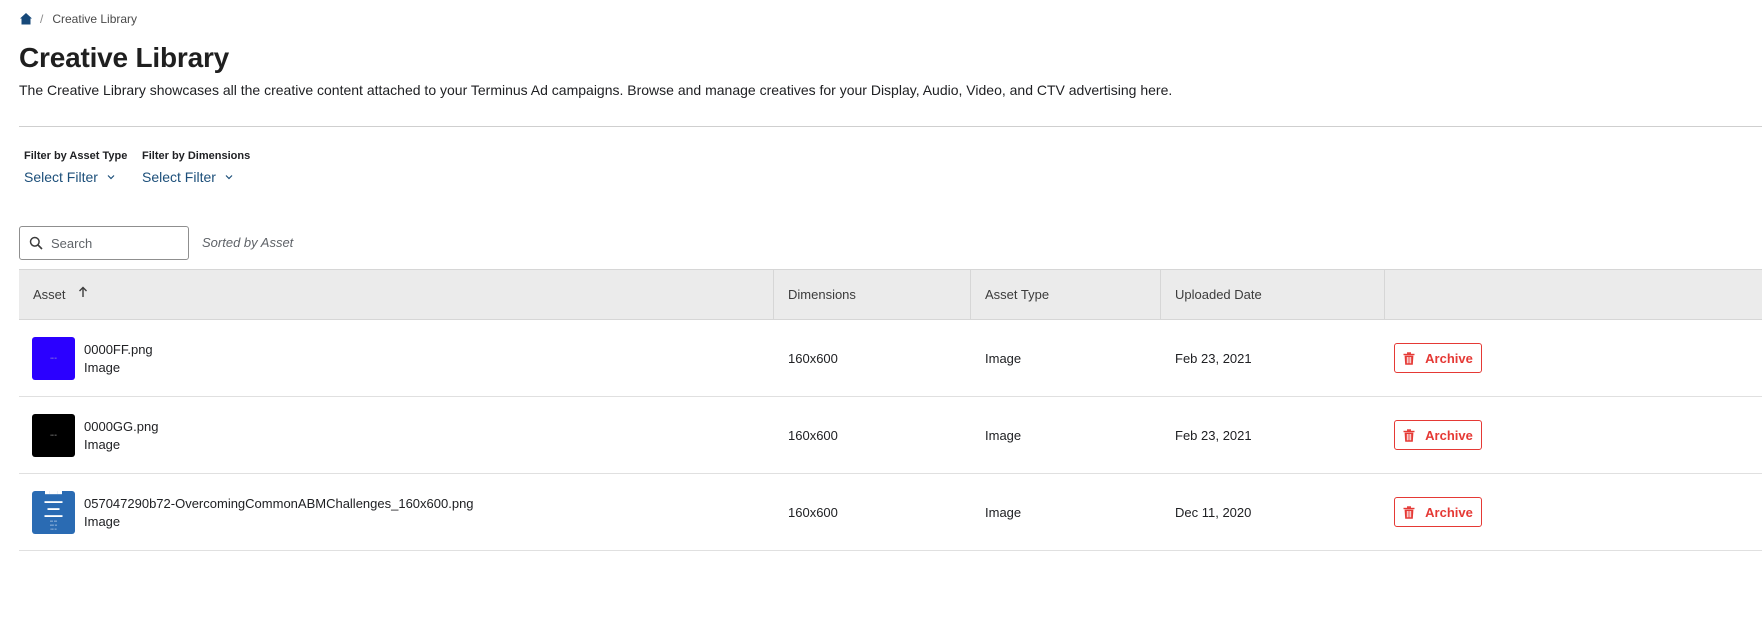  What do you see at coordinates (75, 167) in the screenshot?
I see `filter-asset-type: Filter by Asset Type Select Filter` at bounding box center [75, 167].